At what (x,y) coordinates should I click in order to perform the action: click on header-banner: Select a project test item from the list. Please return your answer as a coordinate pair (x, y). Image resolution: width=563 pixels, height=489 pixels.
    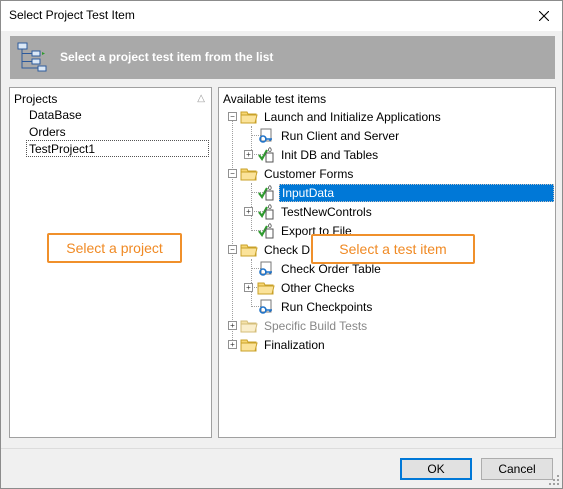
    Looking at the image, I should click on (282, 57).